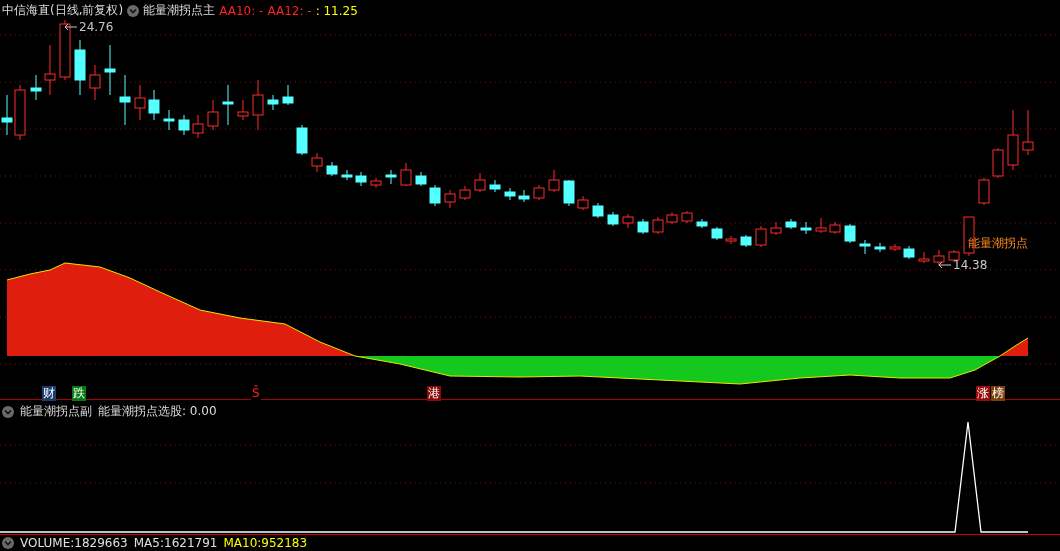  I want to click on event-marker: 财, so click(49, 393).